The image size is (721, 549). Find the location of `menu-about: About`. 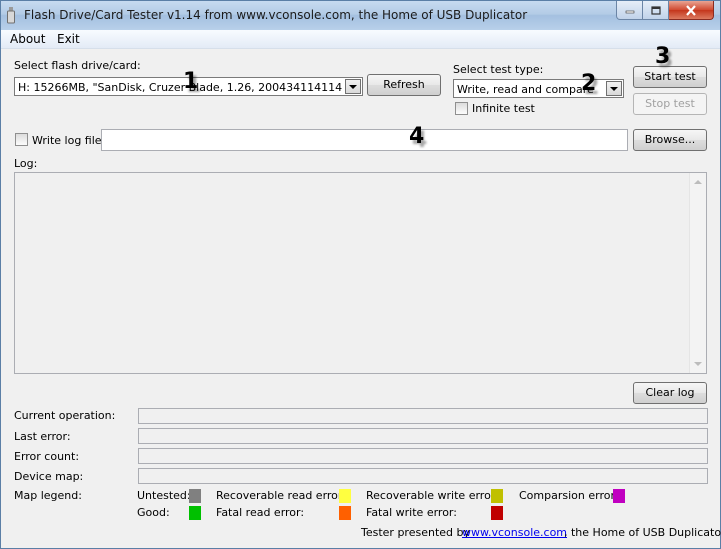

menu-about: About is located at coordinates (27, 39).